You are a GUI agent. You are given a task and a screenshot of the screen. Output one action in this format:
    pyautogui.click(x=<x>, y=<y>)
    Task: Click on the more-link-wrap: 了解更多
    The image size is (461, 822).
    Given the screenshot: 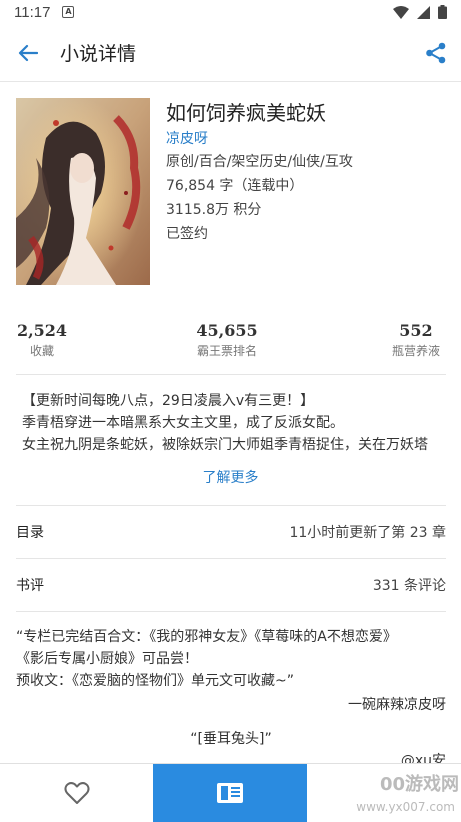 What is the action you would take?
    pyautogui.click(x=230, y=477)
    